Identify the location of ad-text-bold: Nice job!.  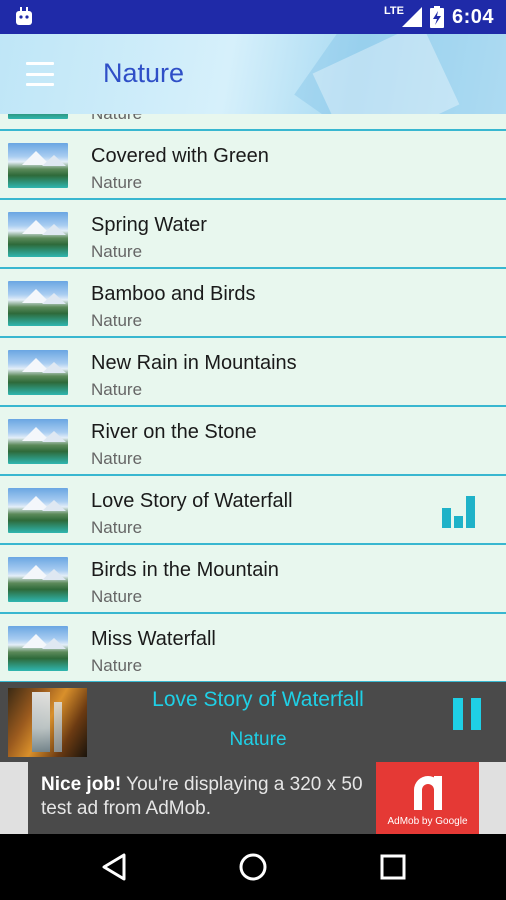
(81, 784).